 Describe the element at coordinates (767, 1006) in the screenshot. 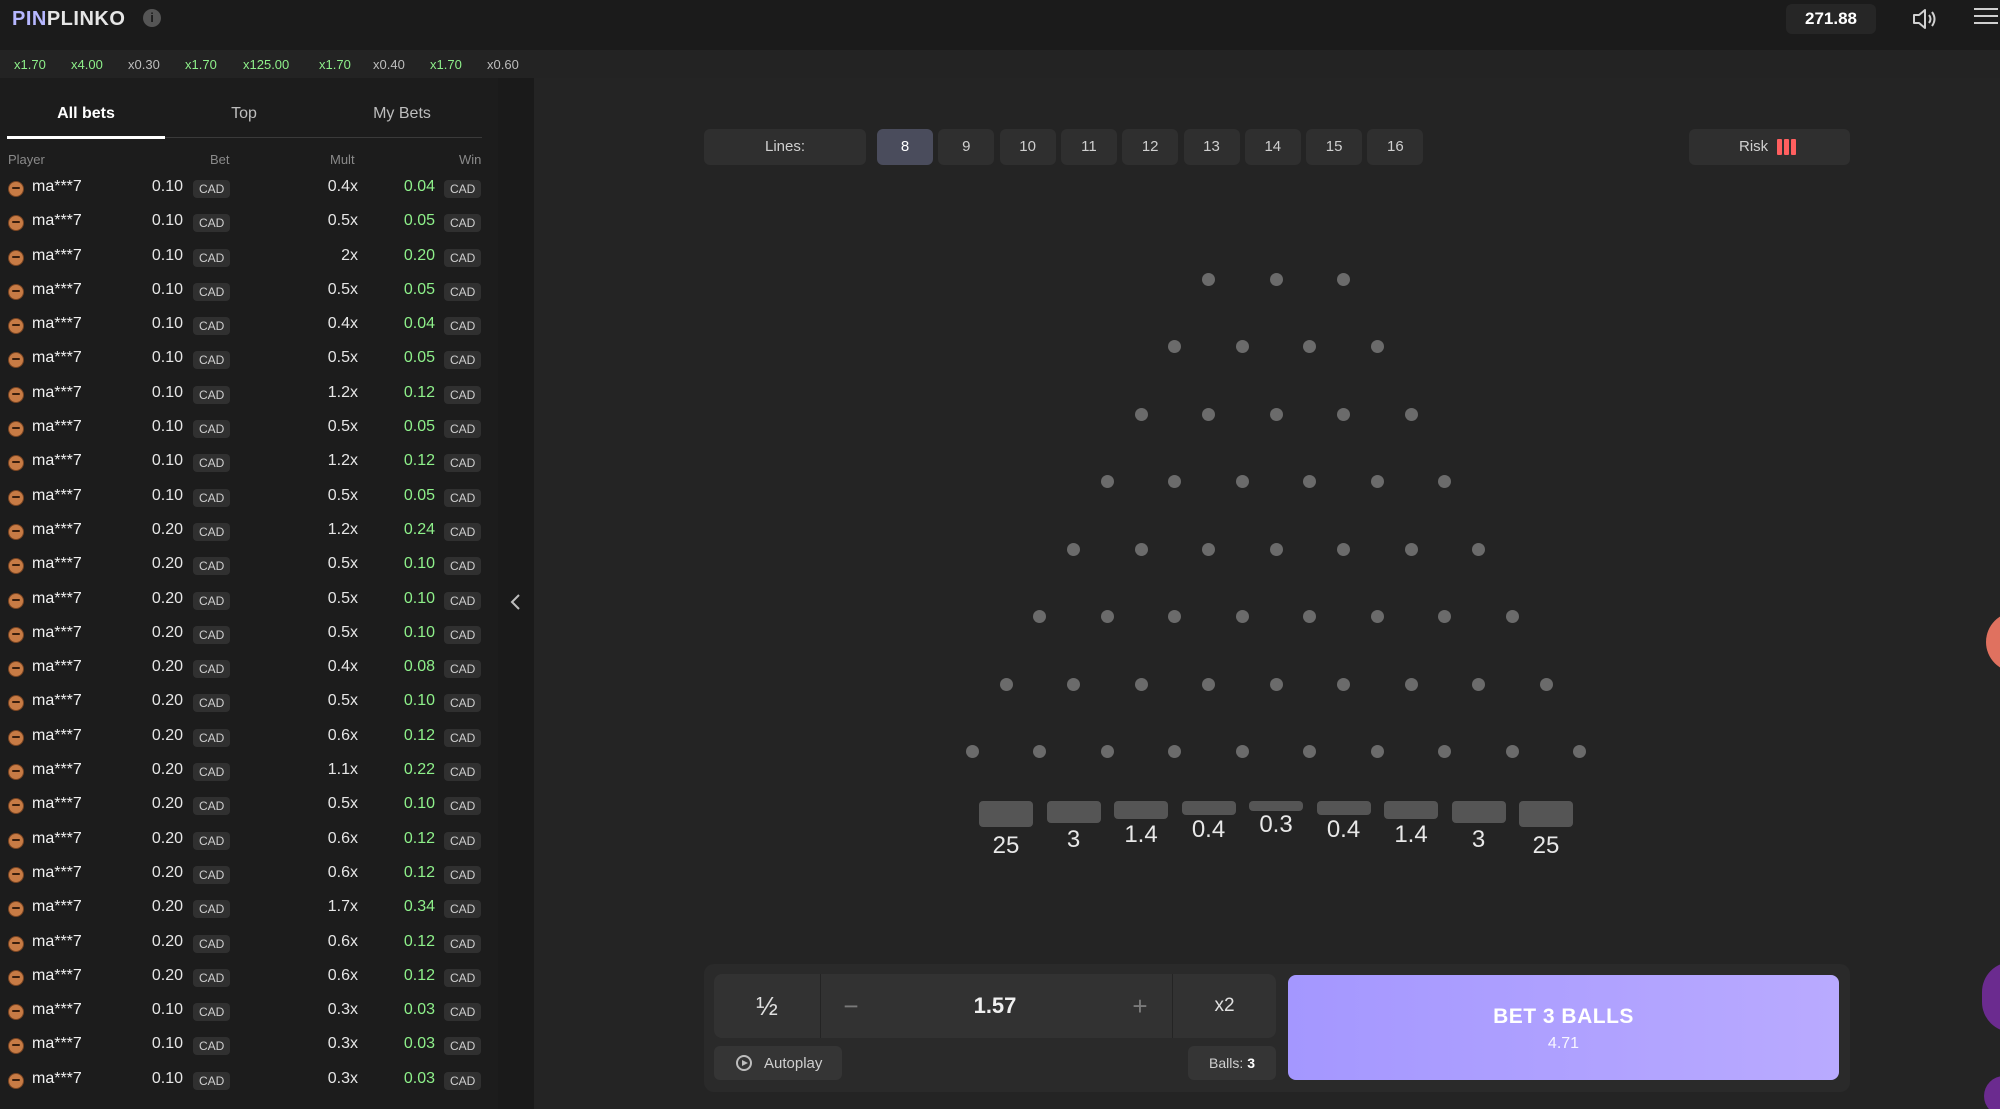

I see `half-bet-button: ½` at that location.